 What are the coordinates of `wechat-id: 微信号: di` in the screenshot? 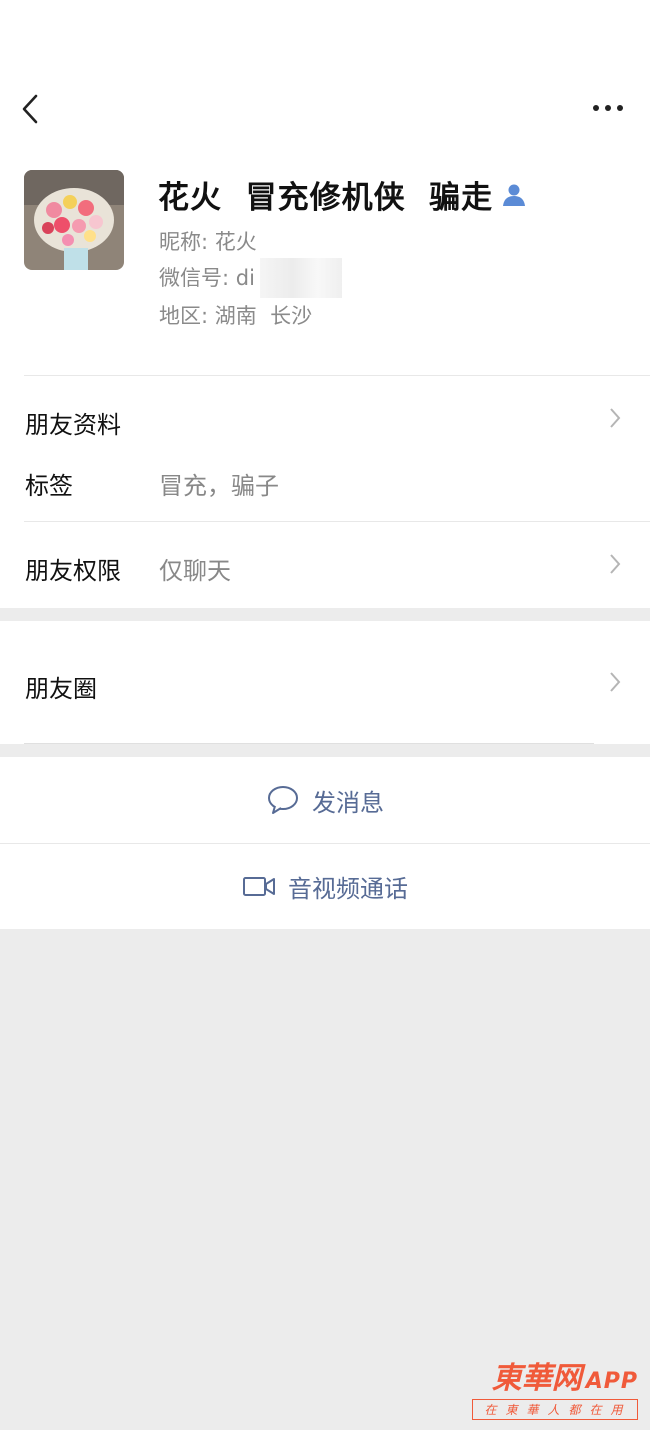 It's located at (207, 278).